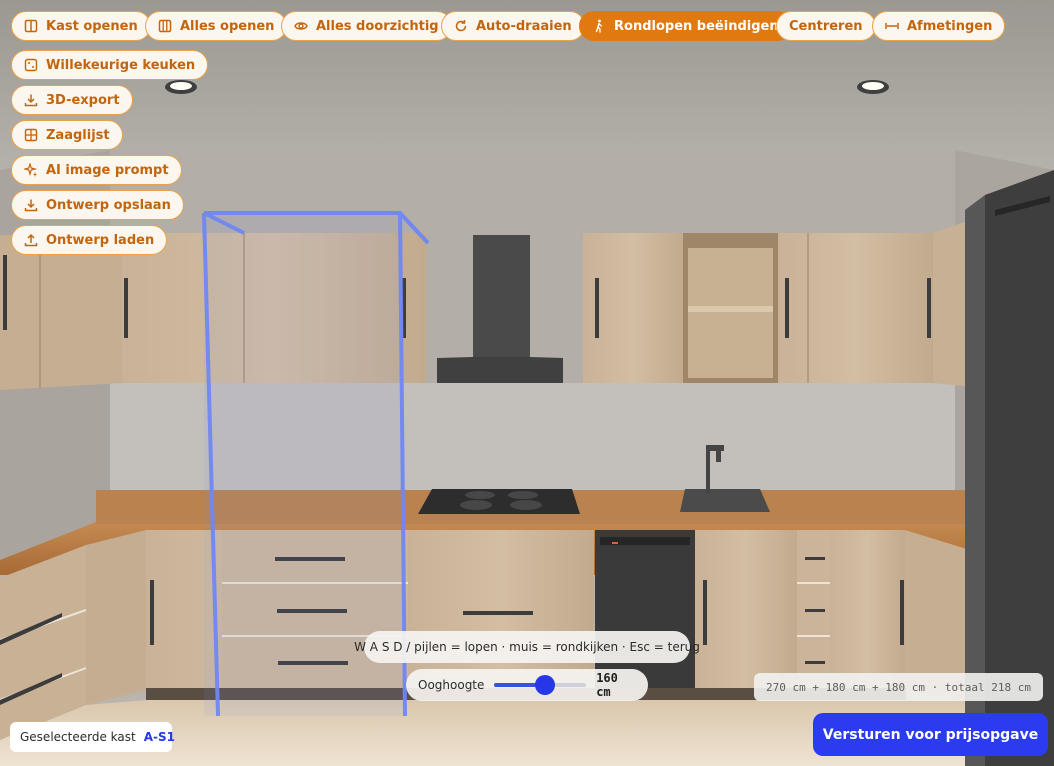 The image size is (1054, 766). What do you see at coordinates (950, 26) in the screenshot?
I see `dimensions-label: Afmetingen` at bounding box center [950, 26].